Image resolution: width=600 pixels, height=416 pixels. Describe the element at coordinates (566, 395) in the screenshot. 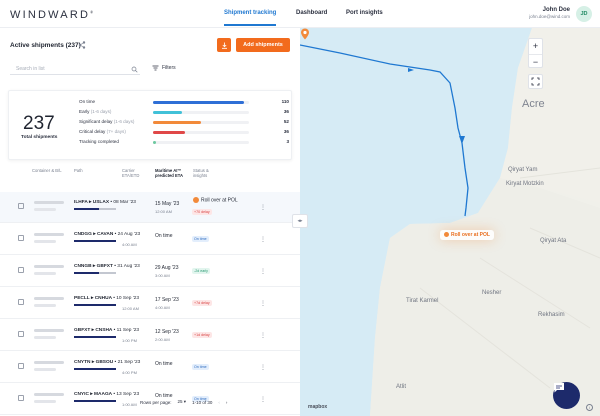

I see `chat-button` at that location.